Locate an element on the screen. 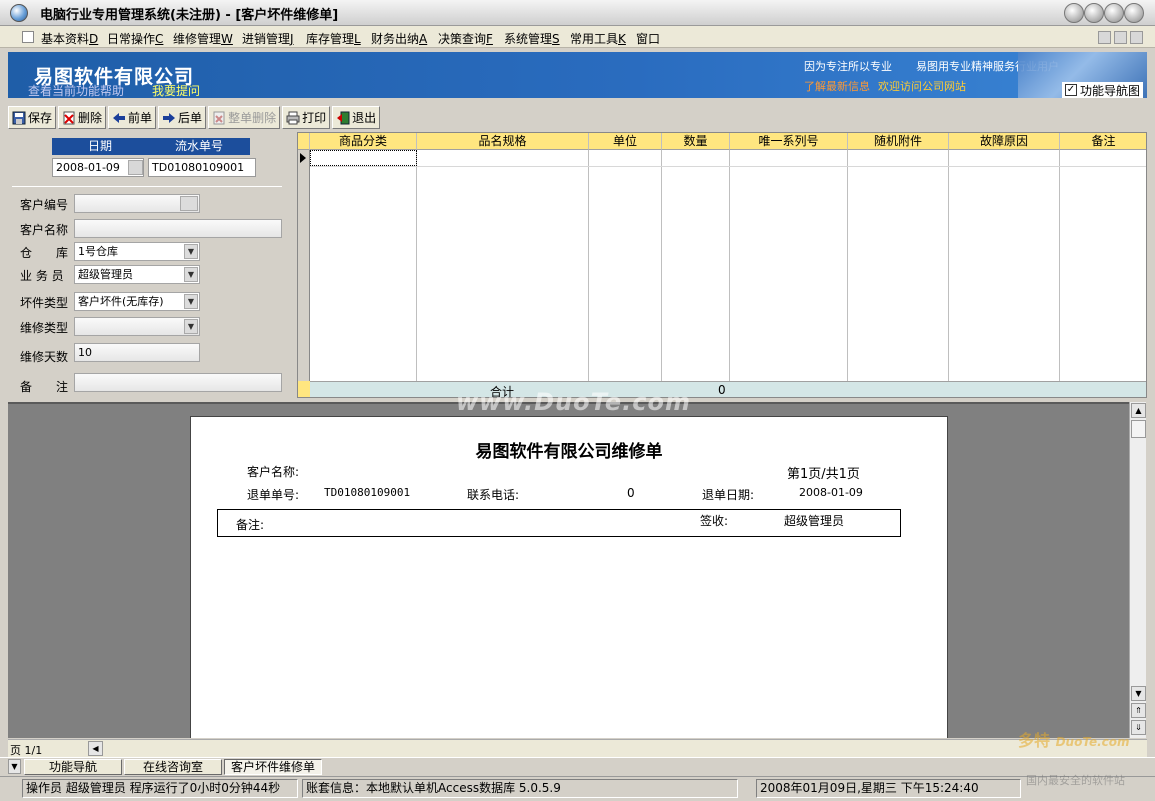  customer-code-field is located at coordinates (137, 203).